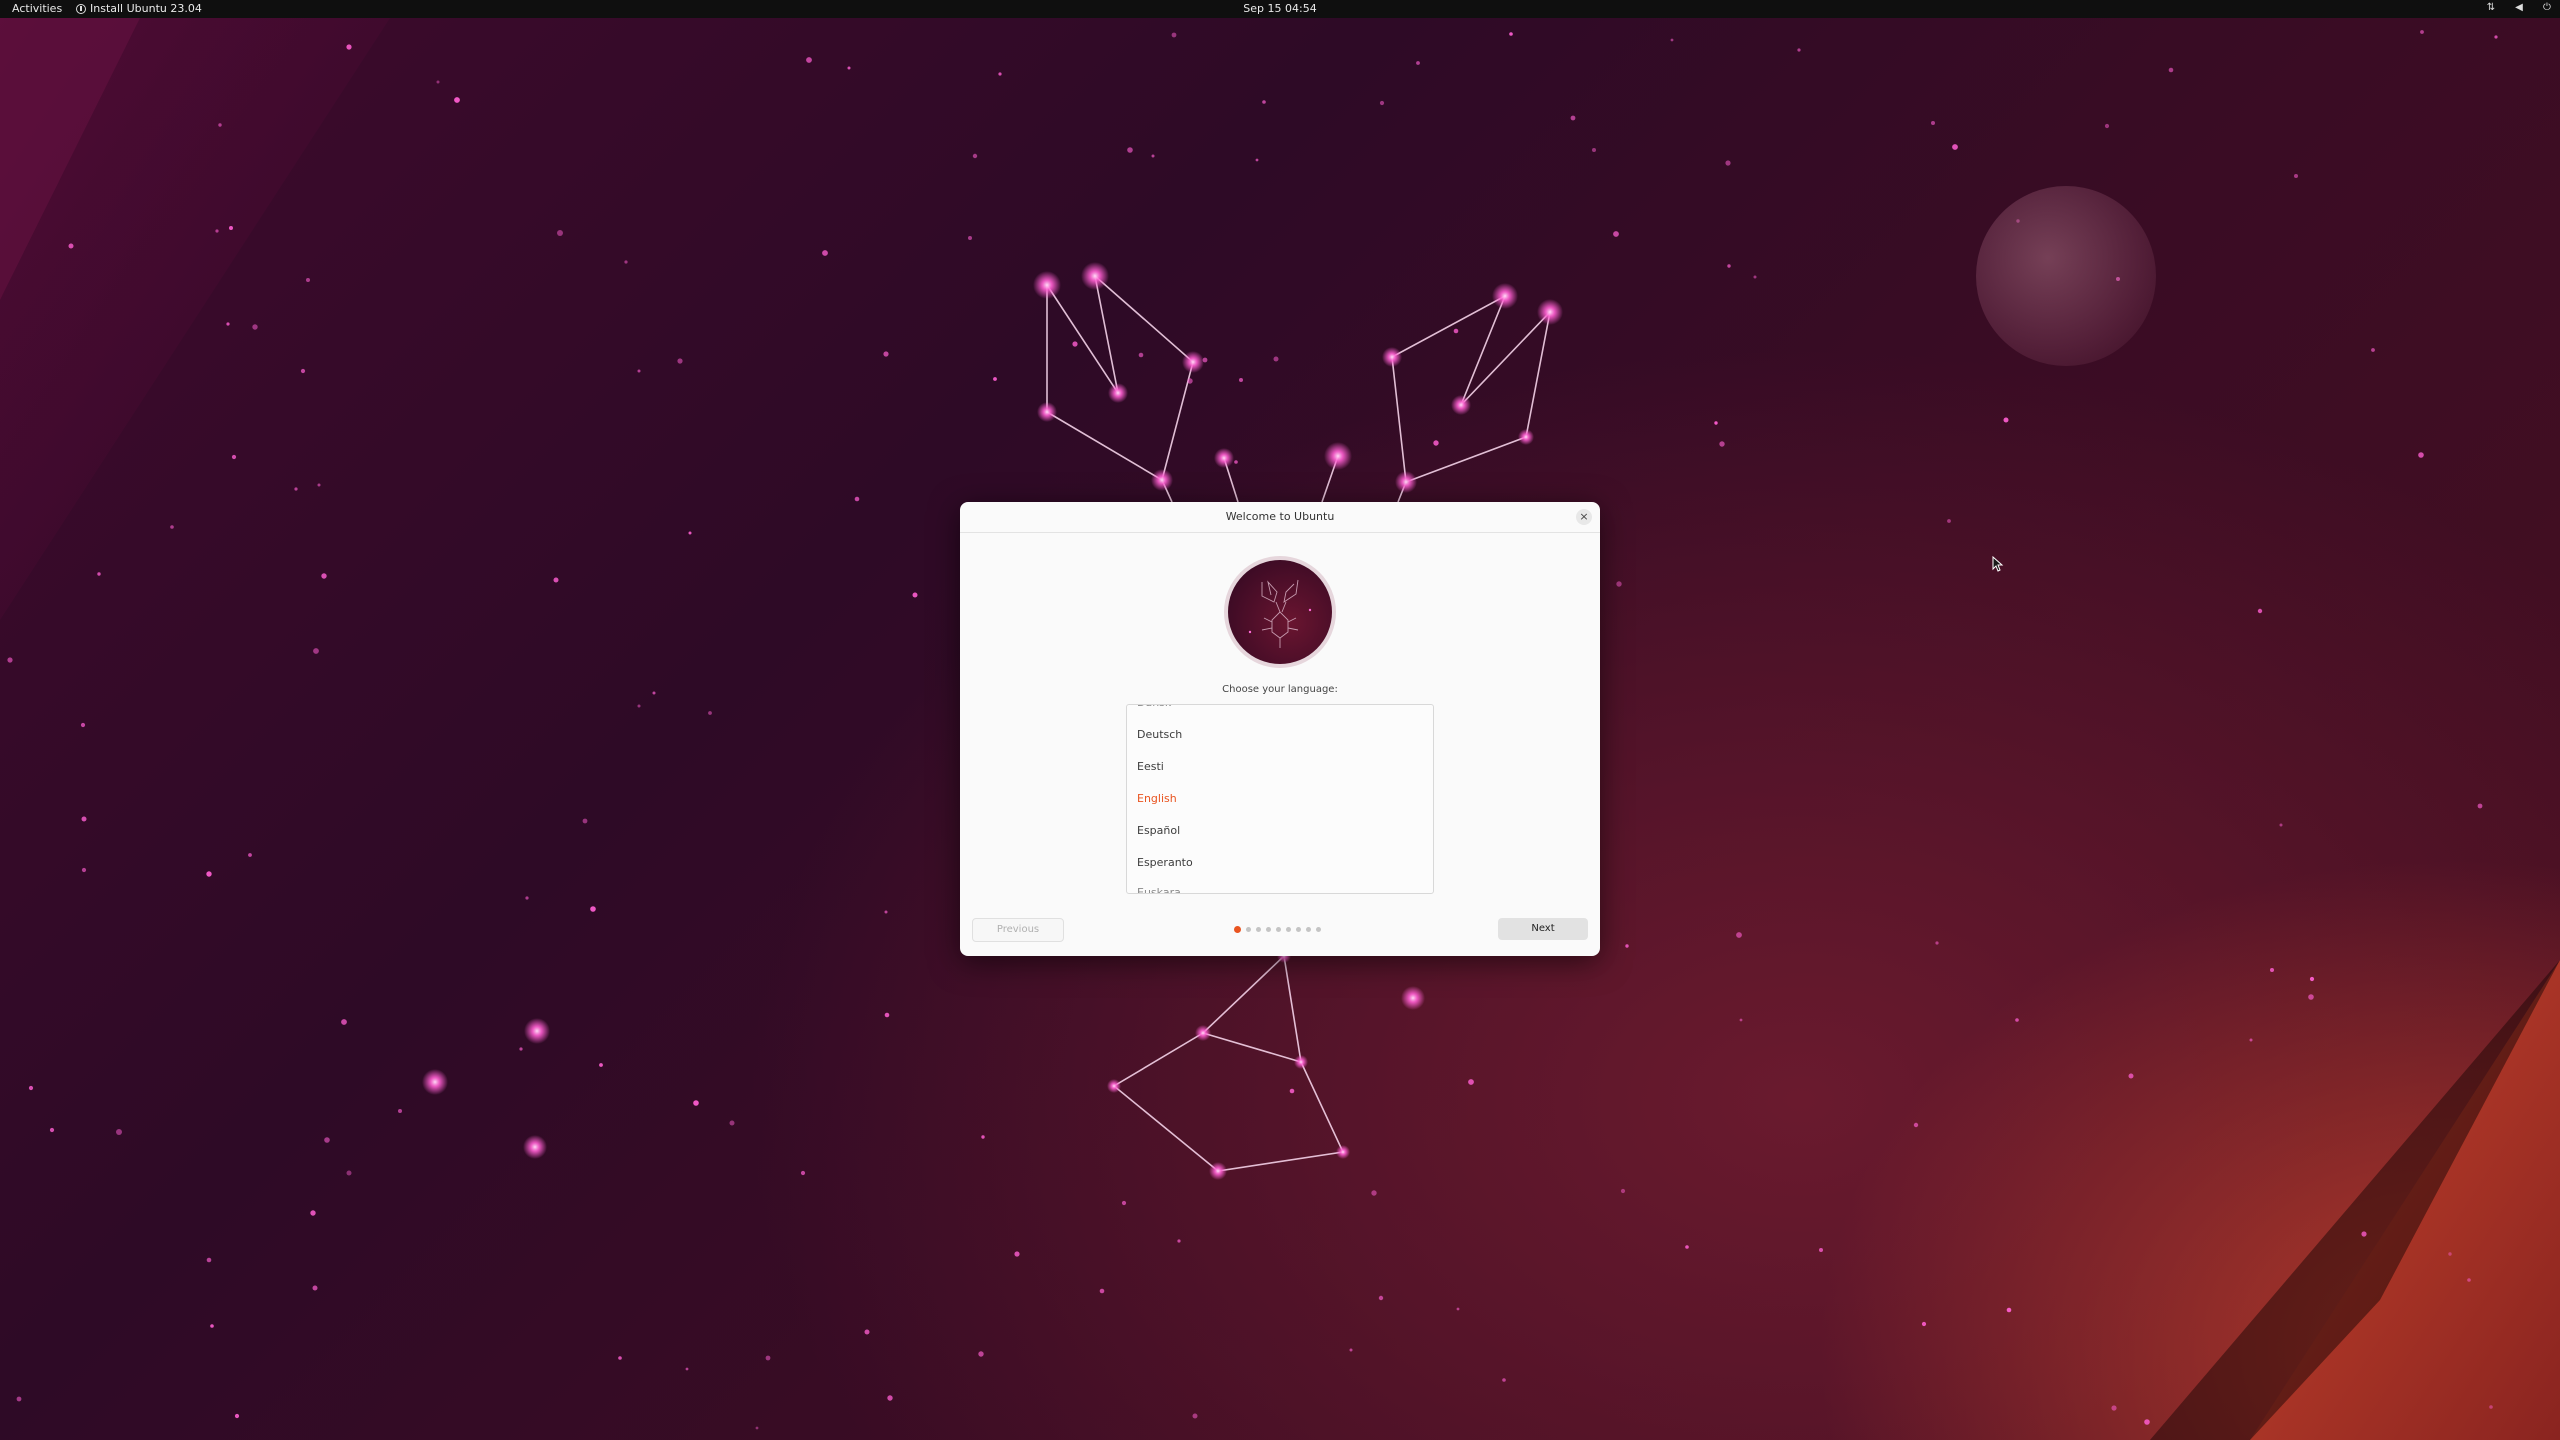 The height and width of the screenshot is (1440, 2560). What do you see at coordinates (1159, 735) in the screenshot?
I see `language-item-deutsch: Deutsch` at bounding box center [1159, 735].